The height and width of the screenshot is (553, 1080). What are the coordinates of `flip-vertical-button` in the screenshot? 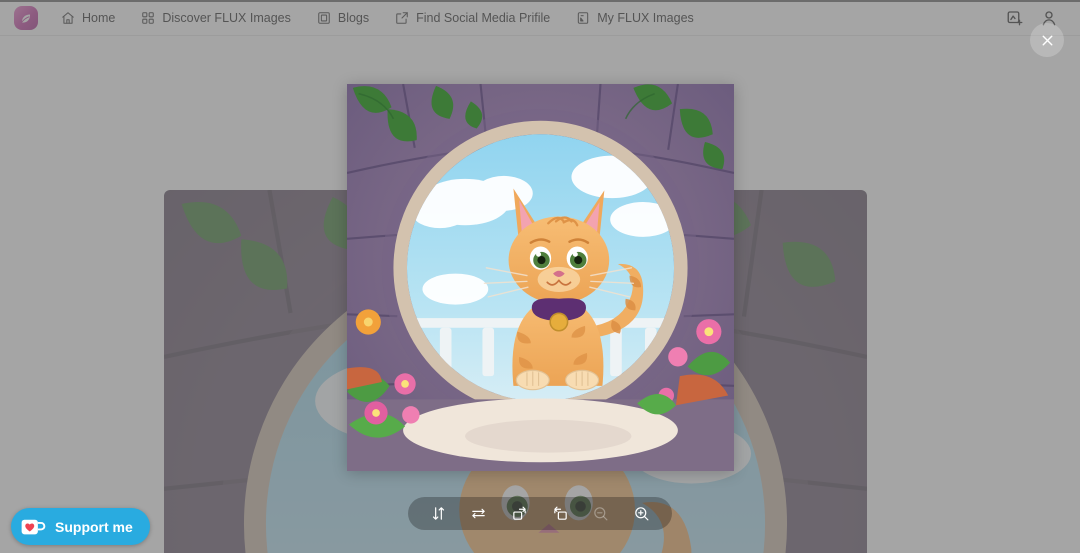 It's located at (438, 514).